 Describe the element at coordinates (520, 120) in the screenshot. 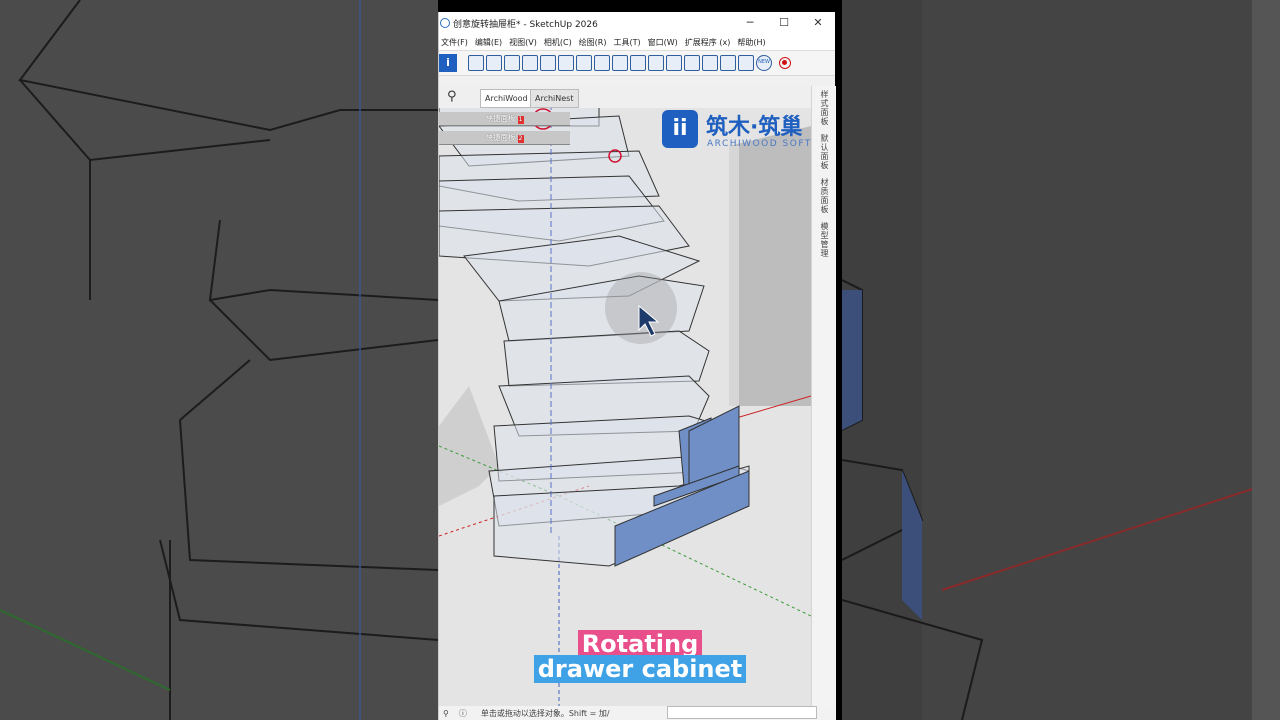

I see `quick-panel-number: 1` at that location.